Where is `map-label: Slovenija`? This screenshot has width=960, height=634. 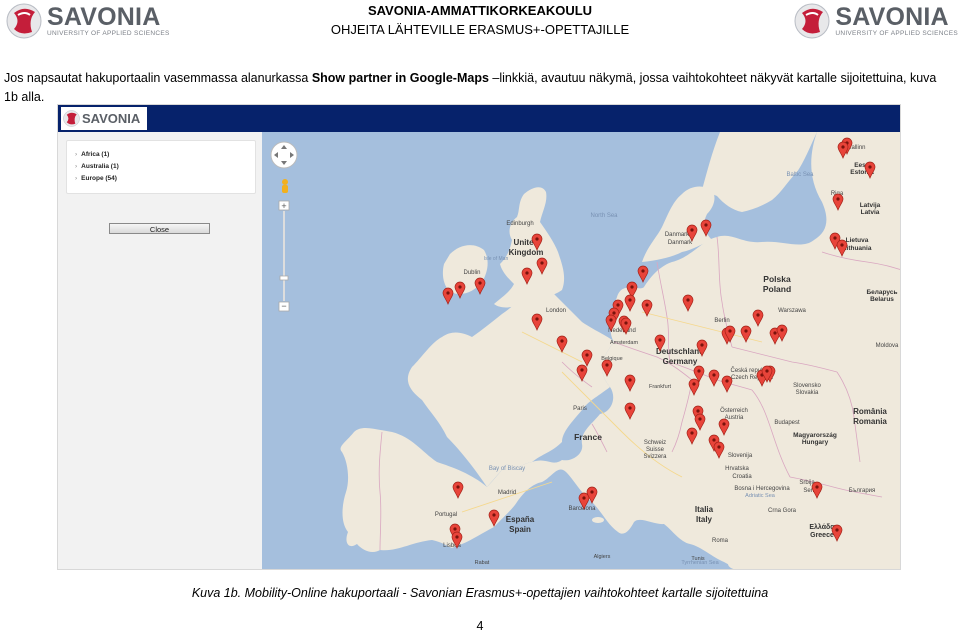 map-label: Slovenija is located at coordinates (740, 456).